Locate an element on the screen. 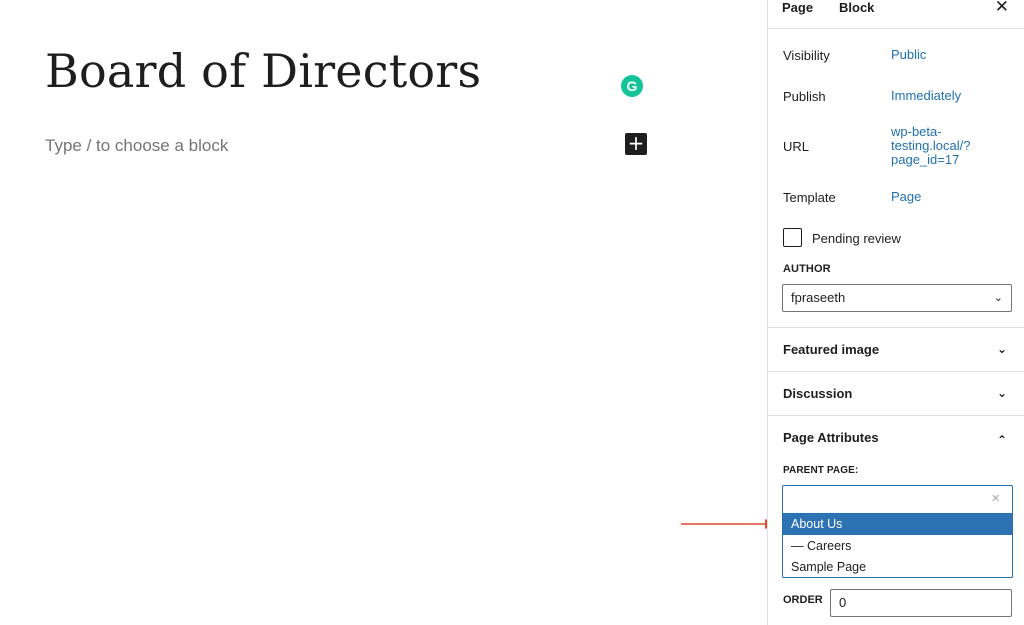  tab-page: Page is located at coordinates (797, 7).